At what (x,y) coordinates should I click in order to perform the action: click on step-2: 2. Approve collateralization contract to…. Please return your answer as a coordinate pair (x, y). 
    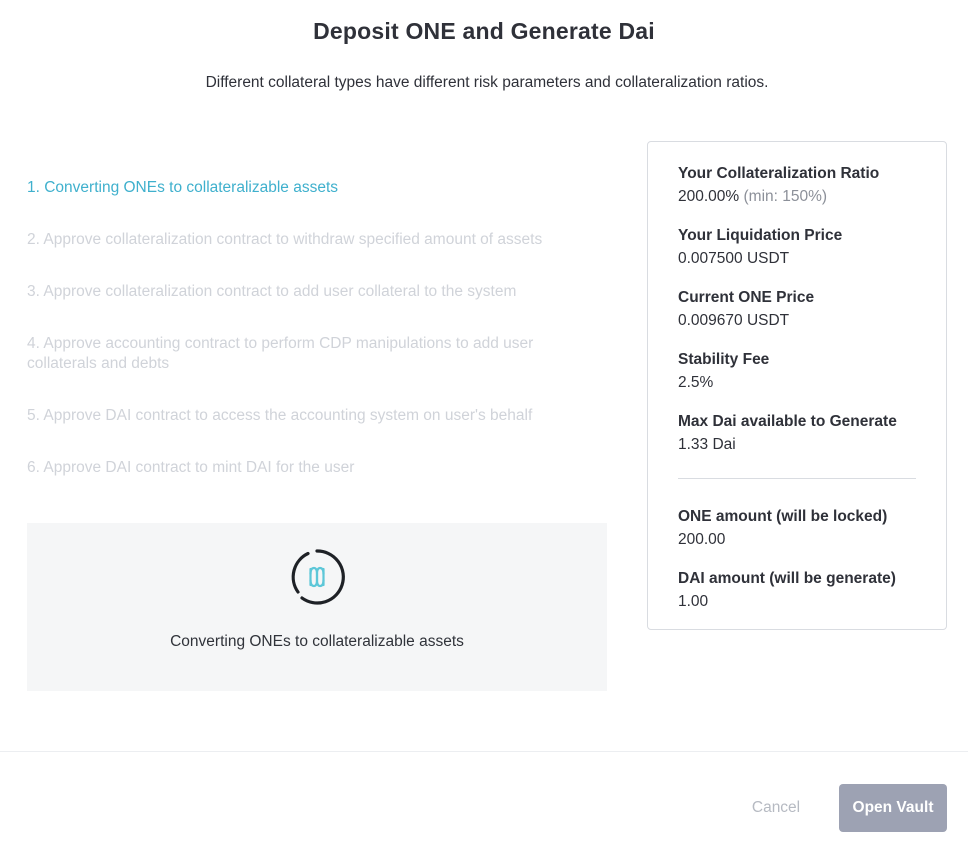
    Looking at the image, I should click on (285, 239).